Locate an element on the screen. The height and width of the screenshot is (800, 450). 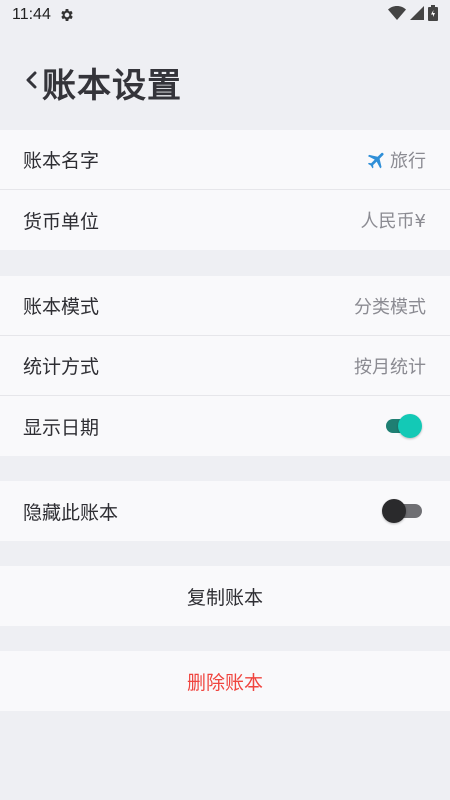
stats-method-value: 按月统计 is located at coordinates (390, 367).